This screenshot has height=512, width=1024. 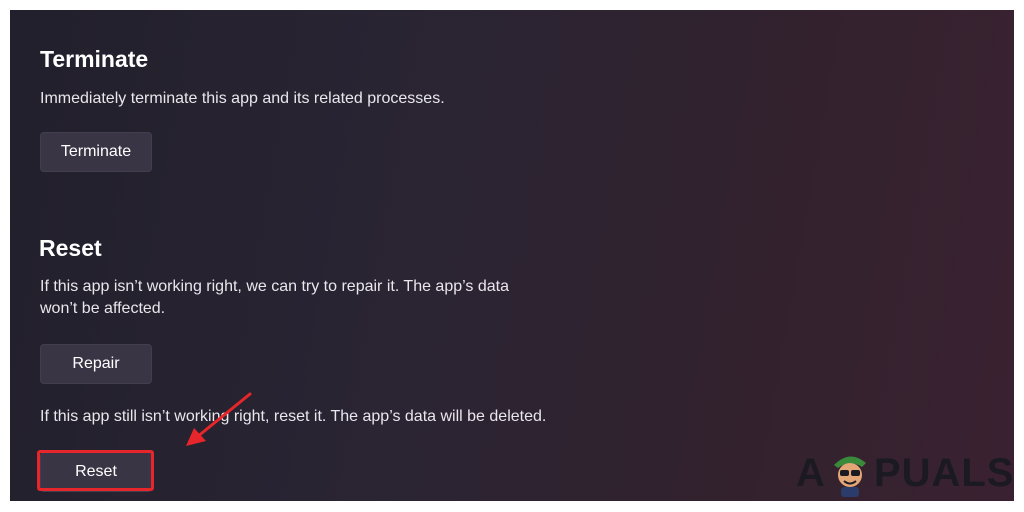 What do you see at coordinates (70, 248) in the screenshot?
I see `reset-heading: Reset` at bounding box center [70, 248].